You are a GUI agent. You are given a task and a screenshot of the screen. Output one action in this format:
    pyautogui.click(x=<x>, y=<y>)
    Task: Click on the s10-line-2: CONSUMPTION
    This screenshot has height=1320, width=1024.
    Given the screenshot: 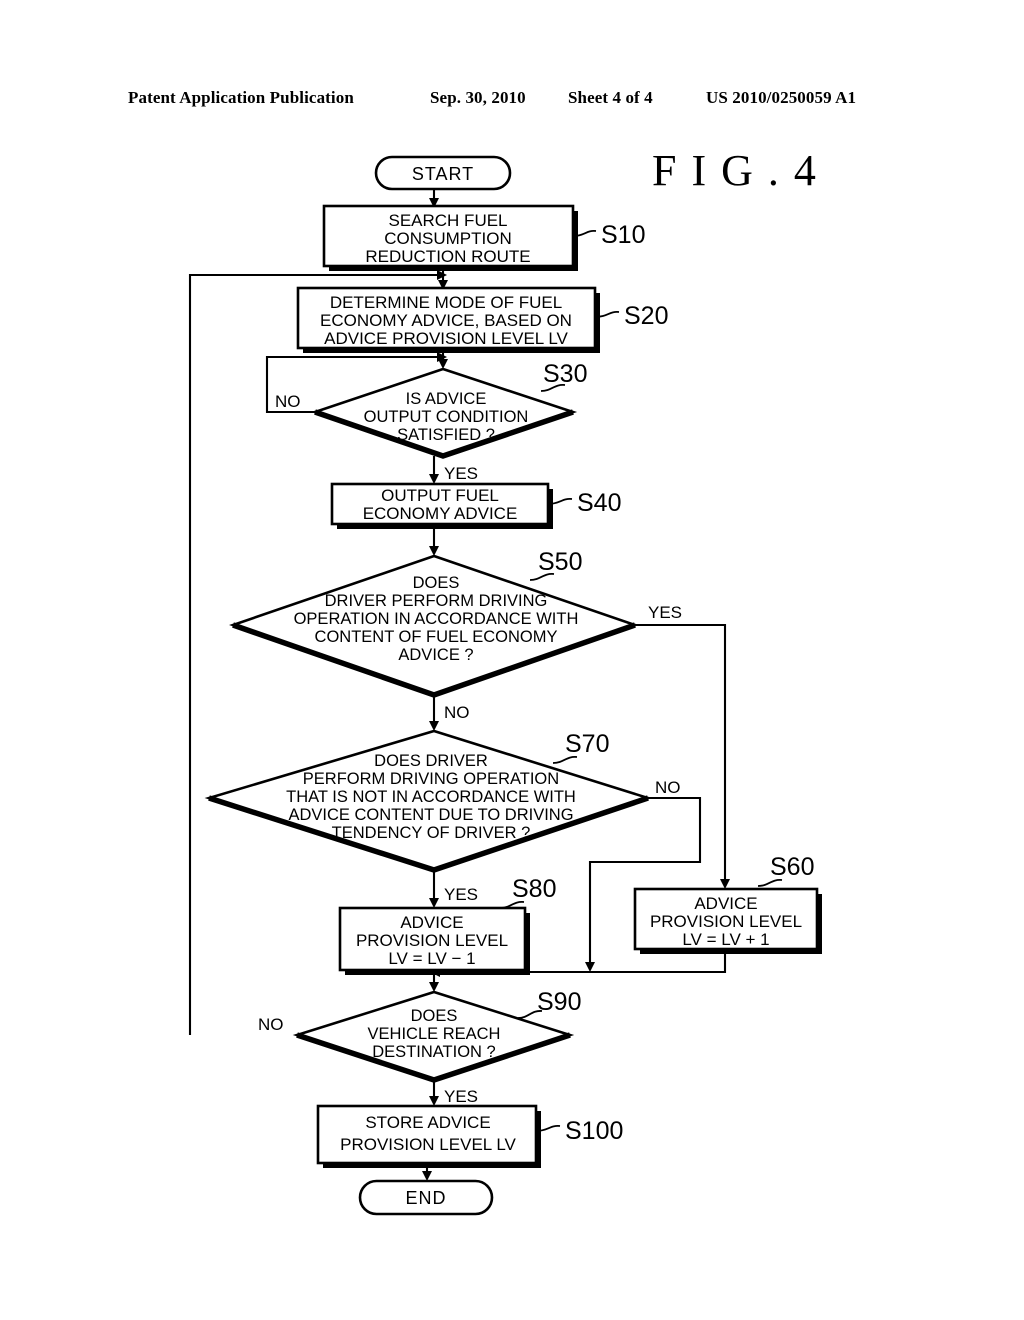 What is the action you would take?
    pyautogui.click(x=448, y=238)
    